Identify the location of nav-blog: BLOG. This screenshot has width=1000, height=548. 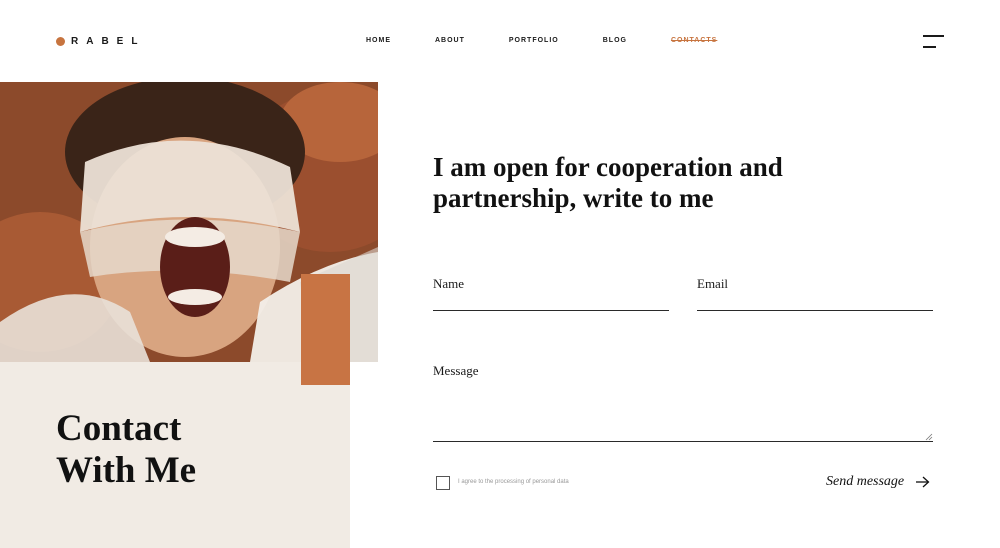
(615, 40).